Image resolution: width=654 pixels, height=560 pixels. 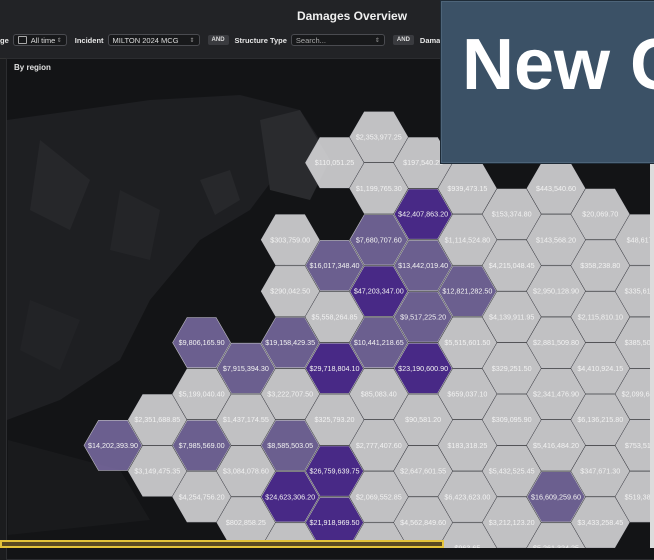 What do you see at coordinates (222, 544) in the screenshot?
I see `legend-strip` at bounding box center [222, 544].